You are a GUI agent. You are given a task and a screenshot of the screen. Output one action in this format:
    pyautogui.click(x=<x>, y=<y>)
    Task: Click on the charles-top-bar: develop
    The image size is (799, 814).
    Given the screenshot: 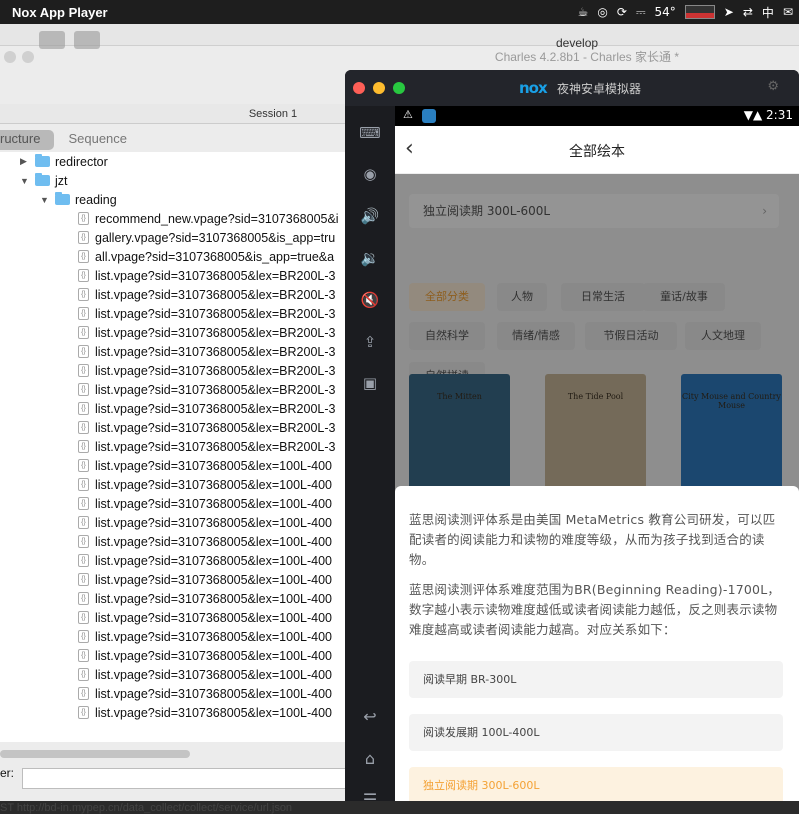 What is the action you would take?
    pyautogui.click(x=399, y=37)
    